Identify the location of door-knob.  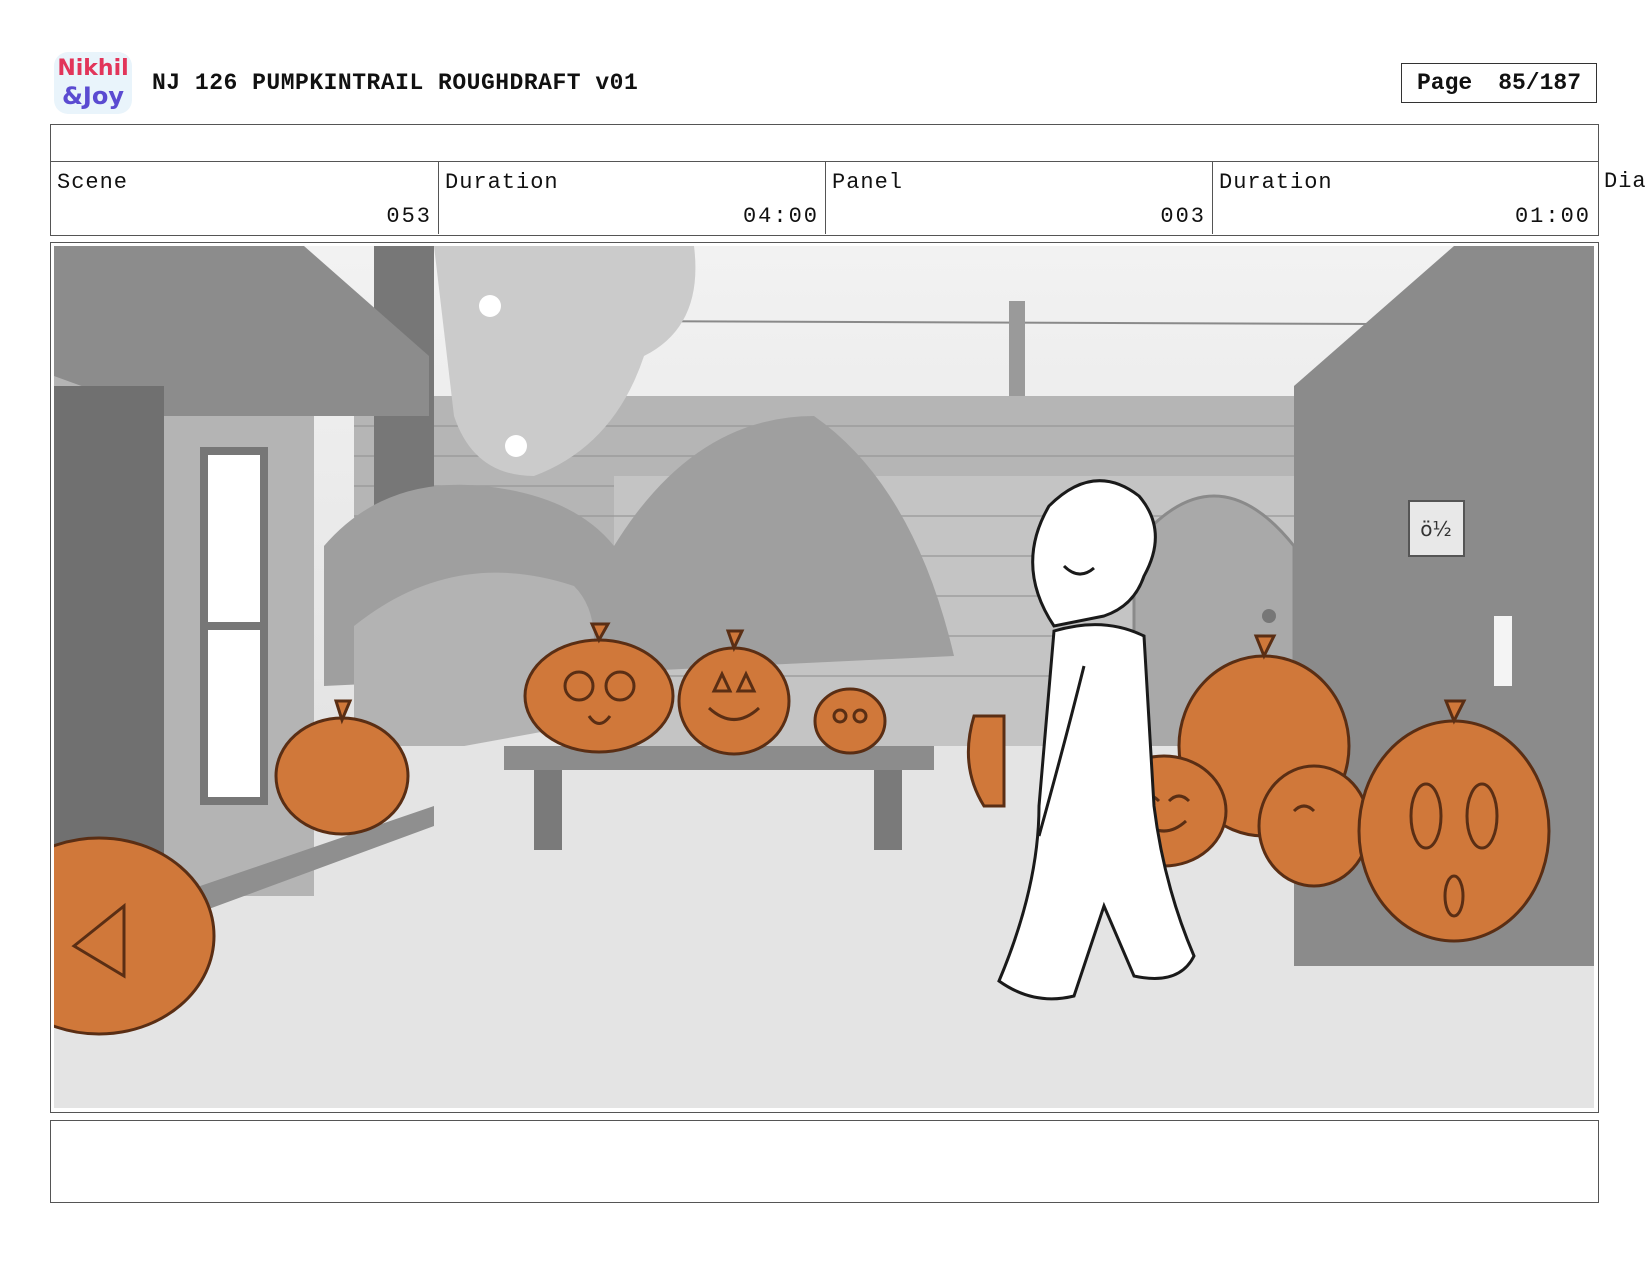
(1269, 616).